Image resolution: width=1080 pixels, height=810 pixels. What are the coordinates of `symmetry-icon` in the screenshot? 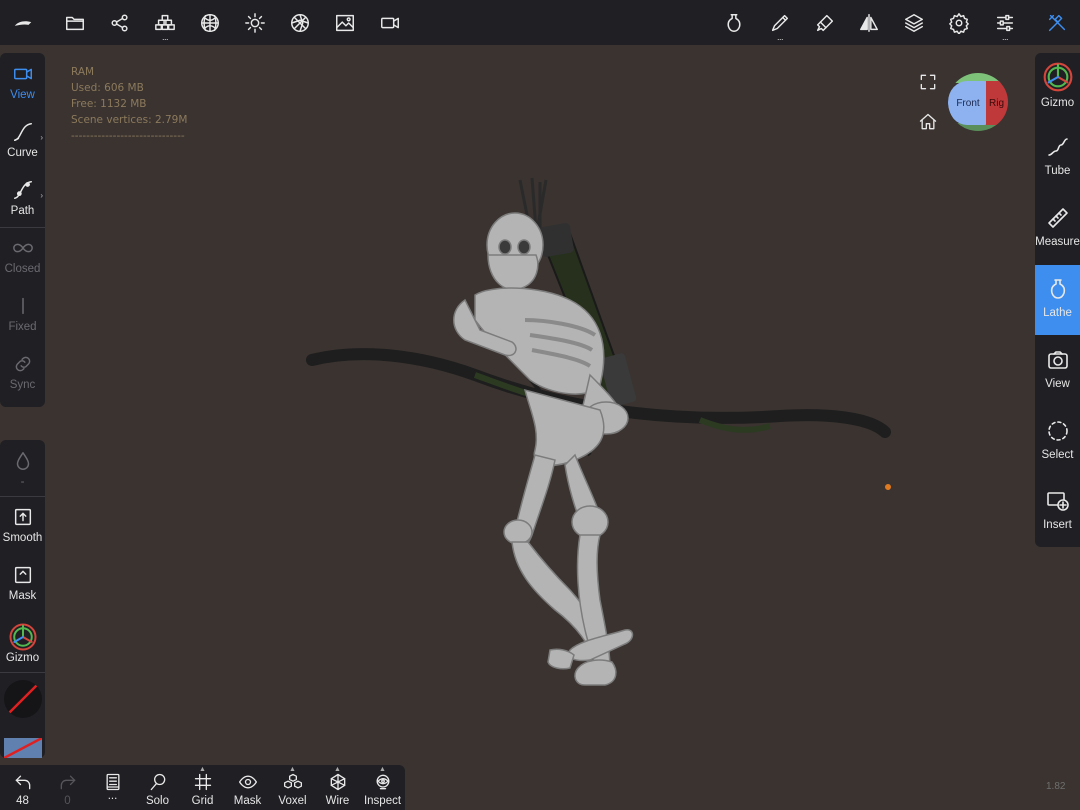 It's located at (869, 22).